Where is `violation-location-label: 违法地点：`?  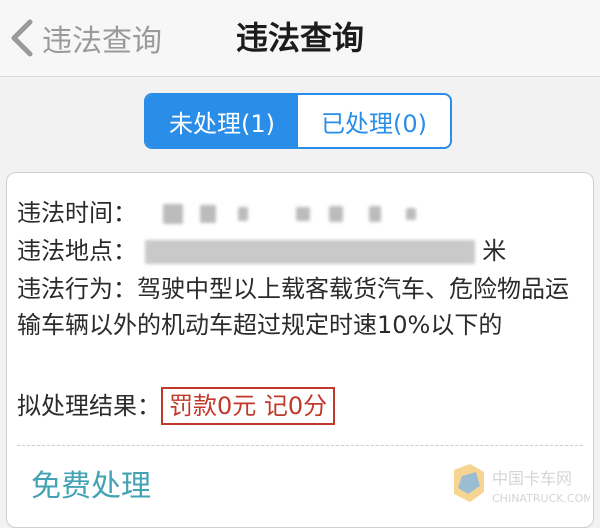 violation-location-label: 违法地点： is located at coordinates (77, 251).